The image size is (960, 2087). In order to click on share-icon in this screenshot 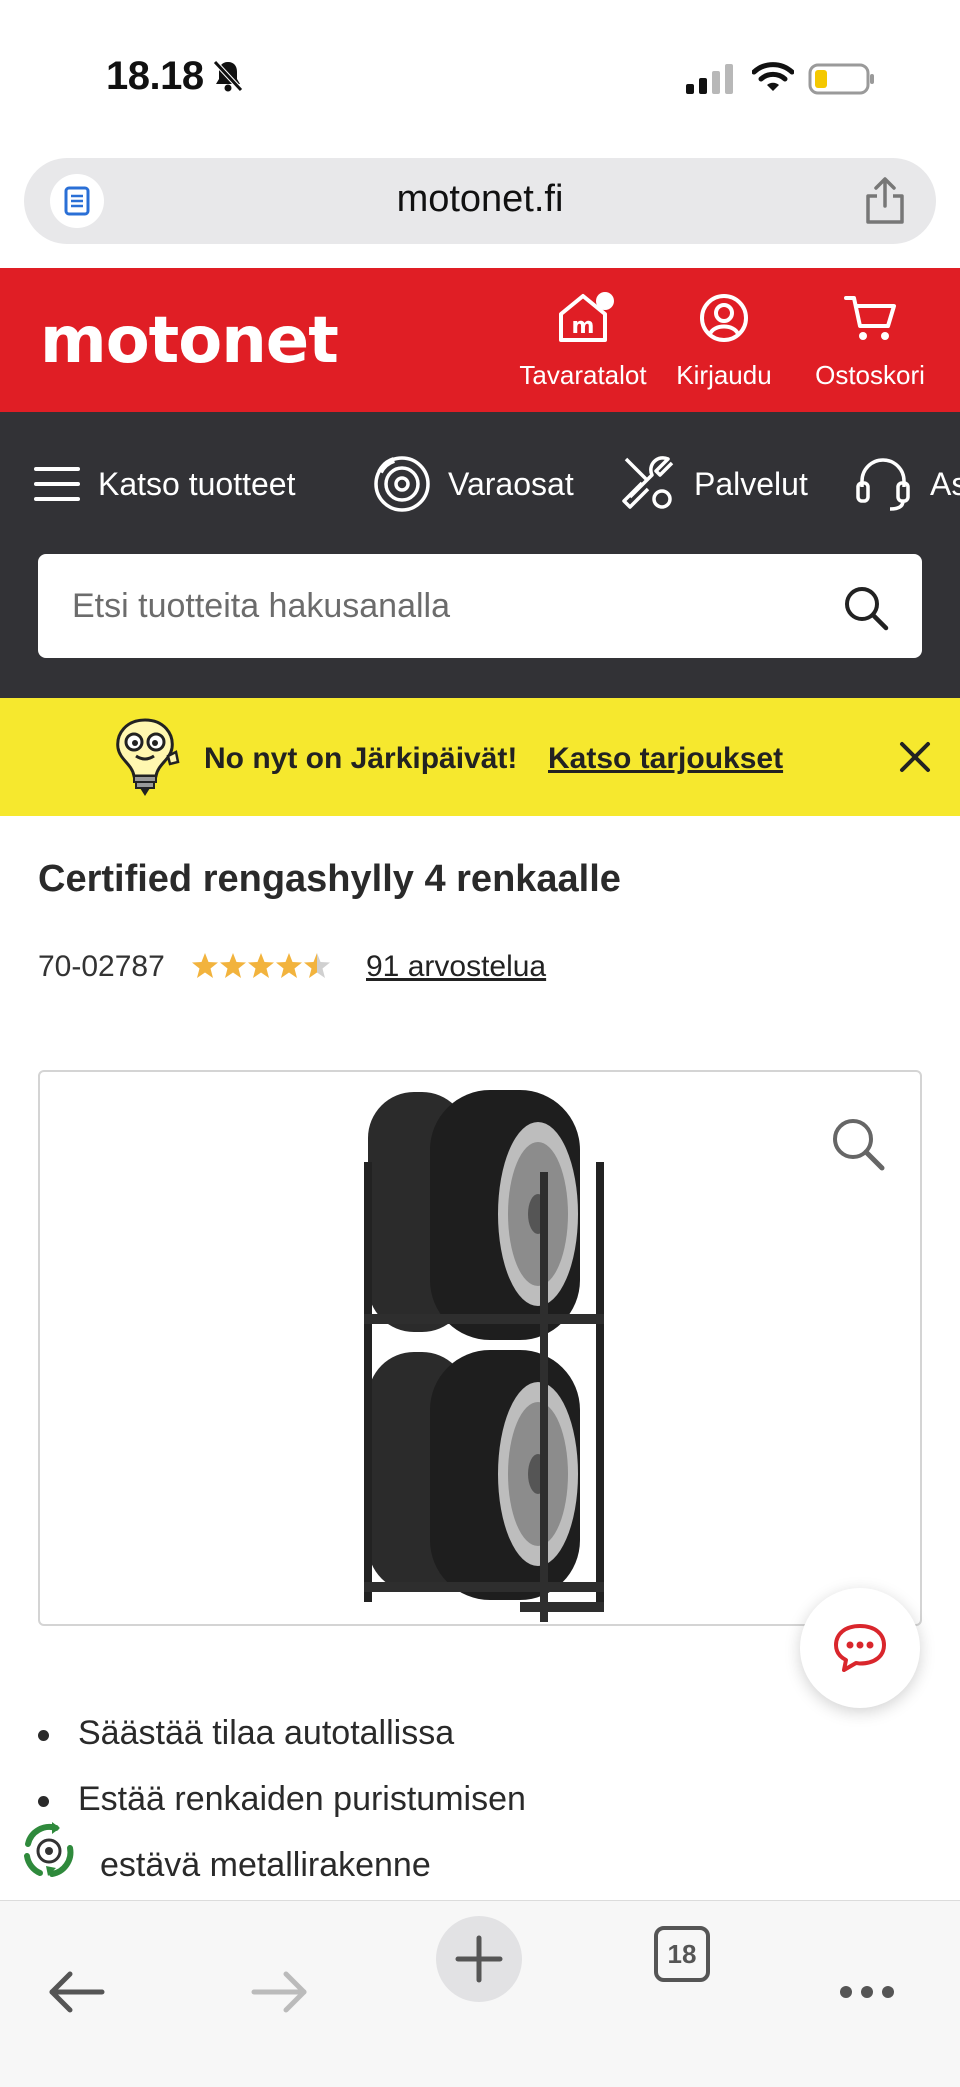, I will do `click(885, 201)`.